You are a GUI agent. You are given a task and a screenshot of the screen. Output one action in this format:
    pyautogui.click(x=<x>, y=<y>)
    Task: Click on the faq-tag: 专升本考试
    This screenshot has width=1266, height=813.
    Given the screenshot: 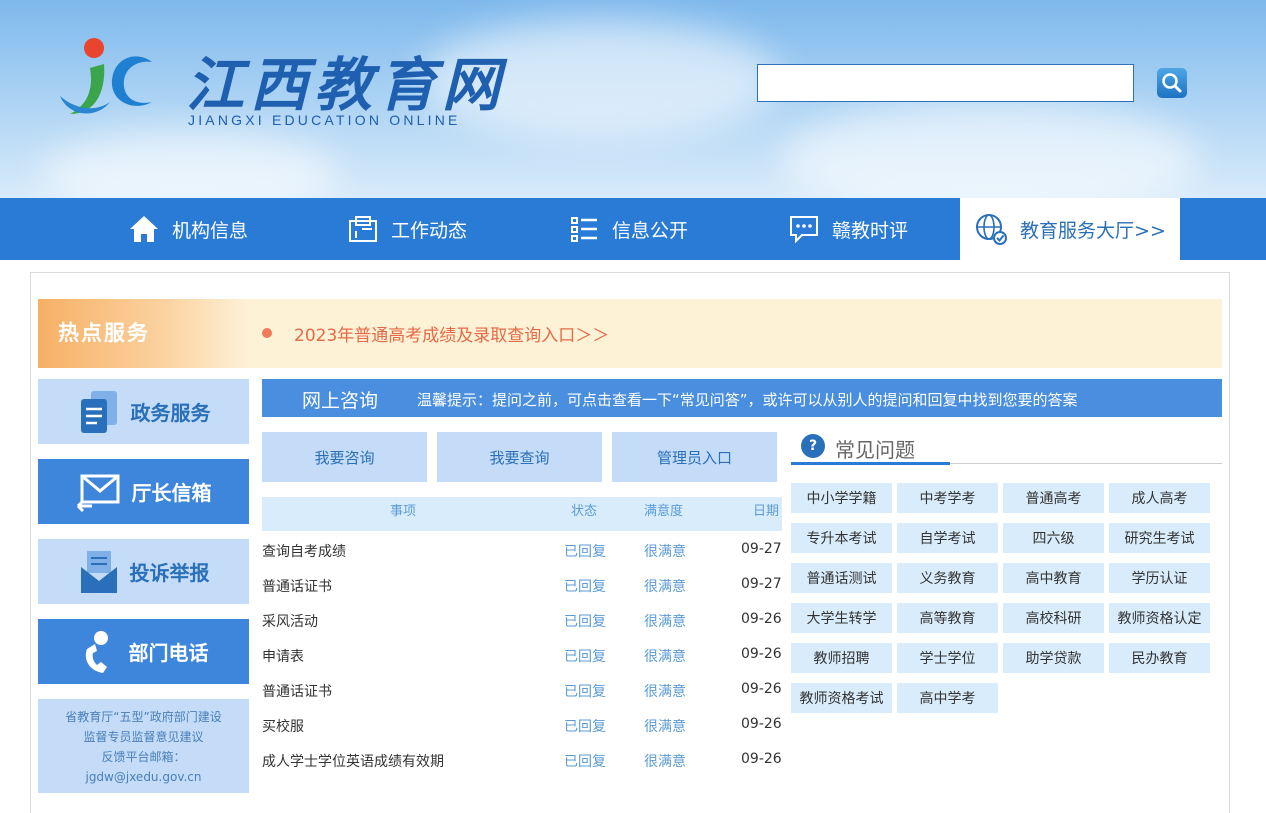 What is the action you would take?
    pyautogui.click(x=841, y=538)
    